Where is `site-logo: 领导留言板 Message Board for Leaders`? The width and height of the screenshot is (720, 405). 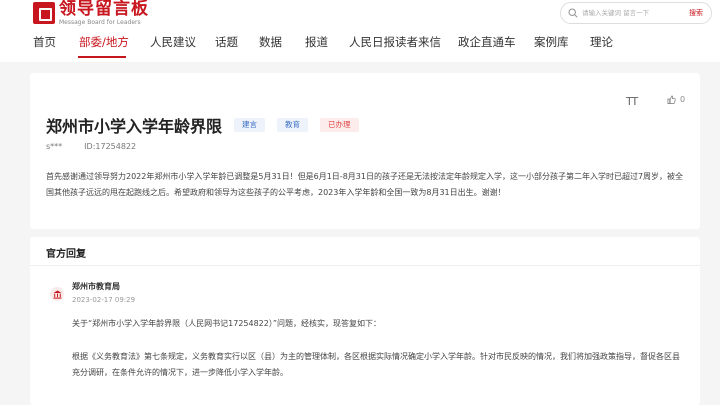
site-logo: 领导留言板 Message Board for Leaders is located at coordinates (91, 13).